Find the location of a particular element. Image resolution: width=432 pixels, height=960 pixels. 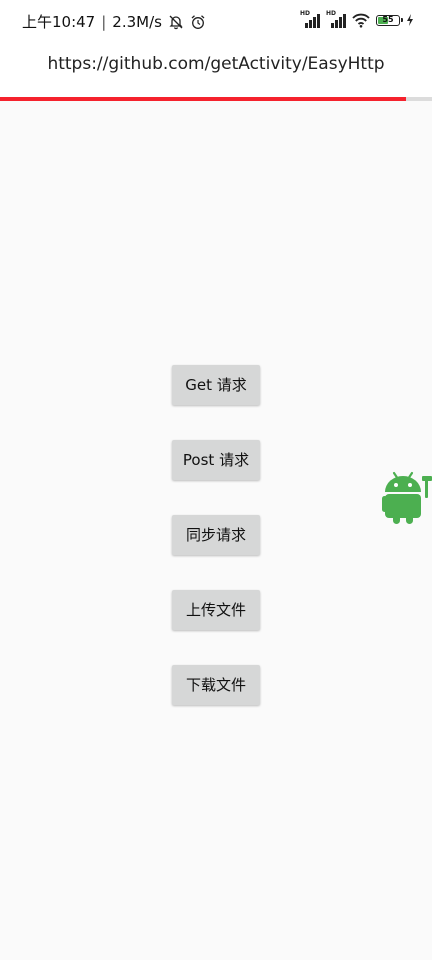

download-file-button: 下载文件 is located at coordinates (216, 685).